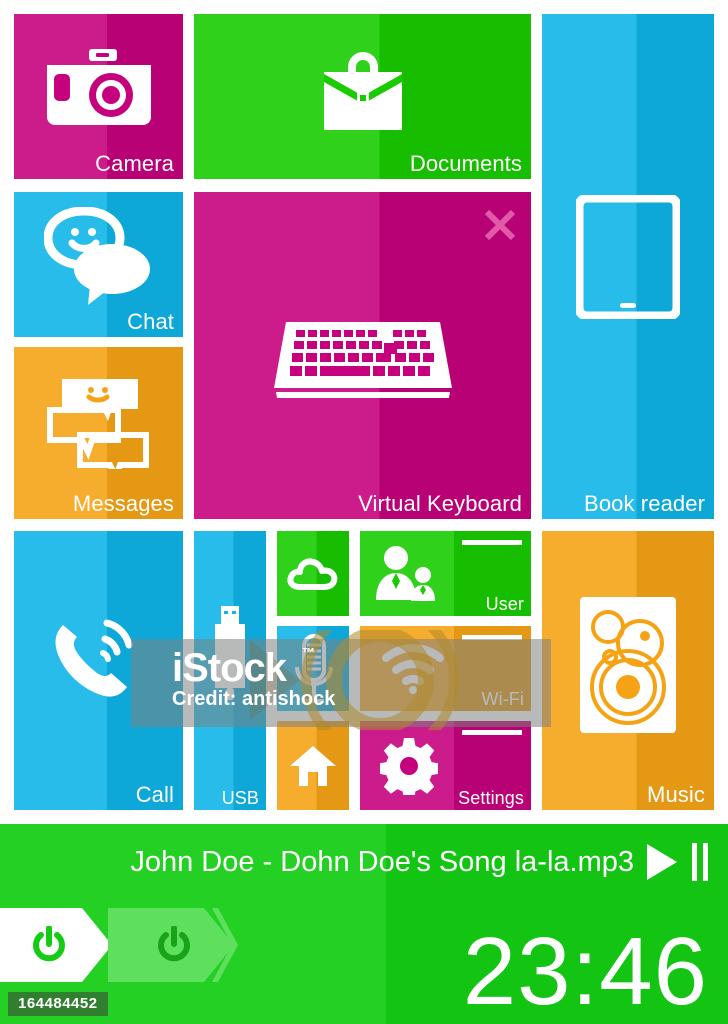 The height and width of the screenshot is (1024, 728). I want to click on home-icon, so click(313, 765).